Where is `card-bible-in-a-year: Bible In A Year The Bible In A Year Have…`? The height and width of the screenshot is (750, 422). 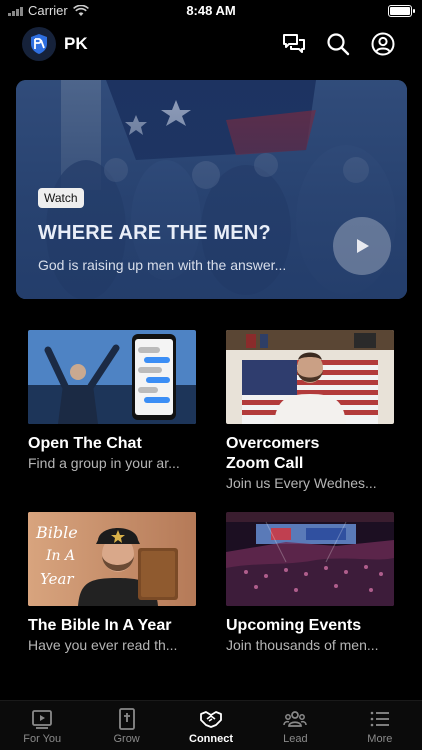 card-bible-in-a-year: Bible In A Year The Bible In A Year Have… is located at coordinates (112, 582).